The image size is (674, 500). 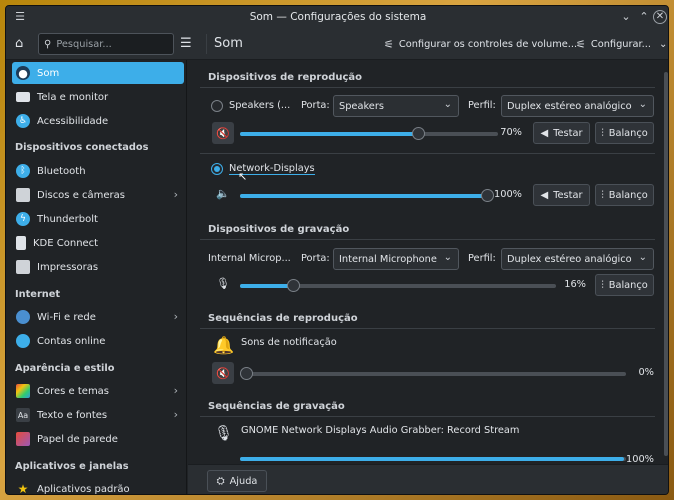 I want to click on sidebar-item-label: Wi-Fi e rede, so click(x=66, y=317).